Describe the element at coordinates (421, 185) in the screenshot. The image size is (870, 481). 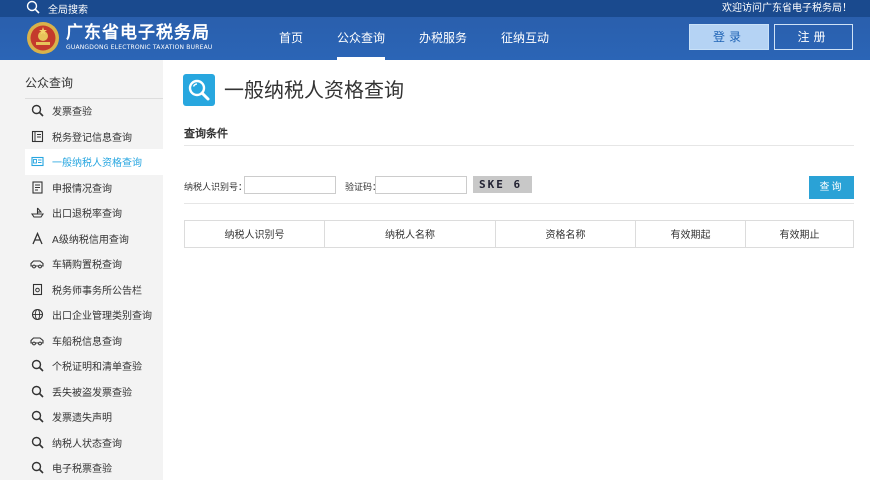
I see `captcha-input` at that location.